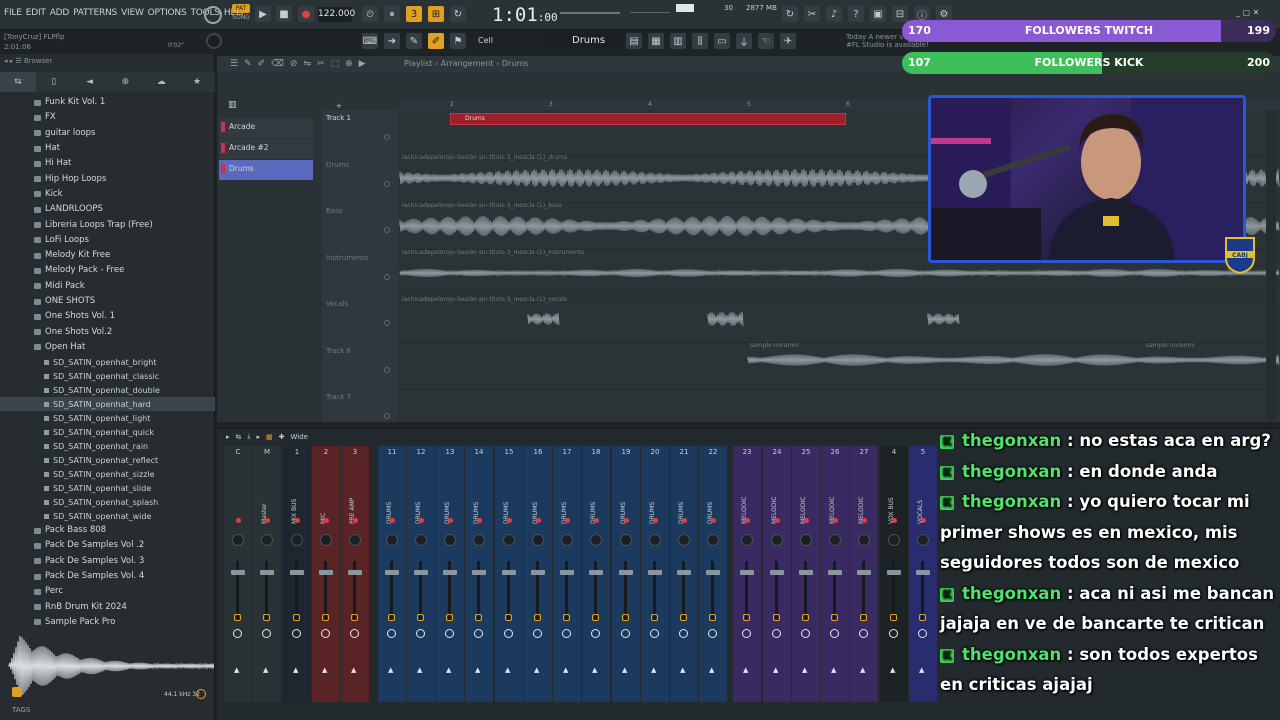  What do you see at coordinates (107, 516) in the screenshot?
I see `browser-file: SD_SATIN_openhat_wide` at bounding box center [107, 516].